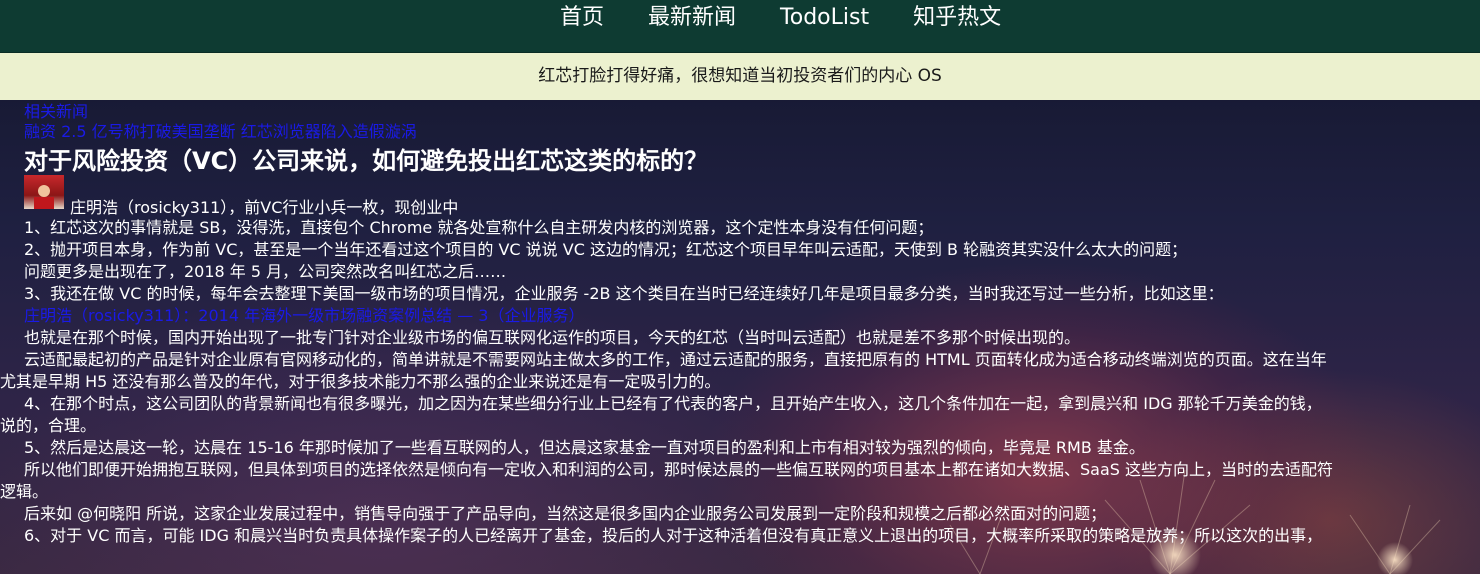 The height and width of the screenshot is (574, 1480). Describe the element at coordinates (752, 196) in the screenshot. I see `answer-author: 庄明浩（rosicky311），前VC行业小兵一枚，现创业中` at that location.